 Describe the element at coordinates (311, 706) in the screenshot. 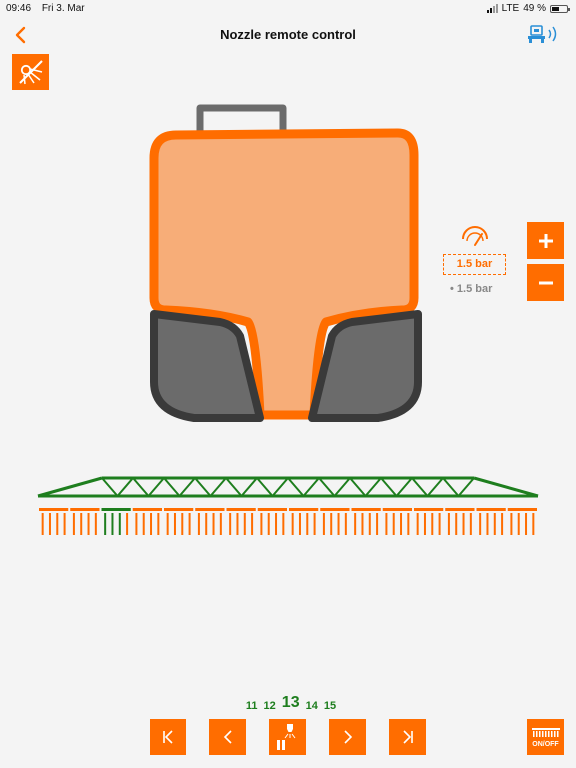

I see `section-number: 14` at that location.